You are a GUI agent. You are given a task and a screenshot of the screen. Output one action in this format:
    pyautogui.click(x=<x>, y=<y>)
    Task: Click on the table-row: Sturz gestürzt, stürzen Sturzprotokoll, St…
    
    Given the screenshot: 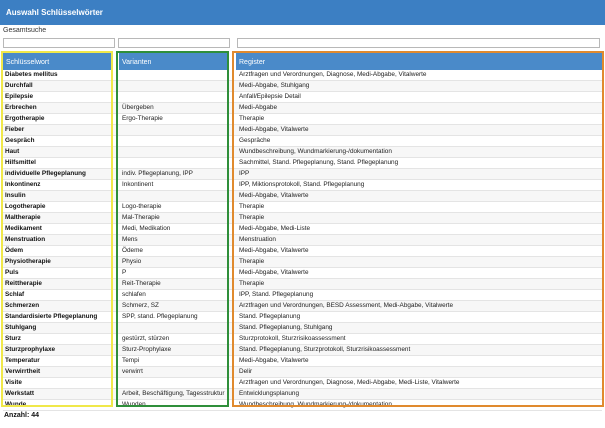 What is the action you would take?
    pyautogui.click(x=302, y=339)
    